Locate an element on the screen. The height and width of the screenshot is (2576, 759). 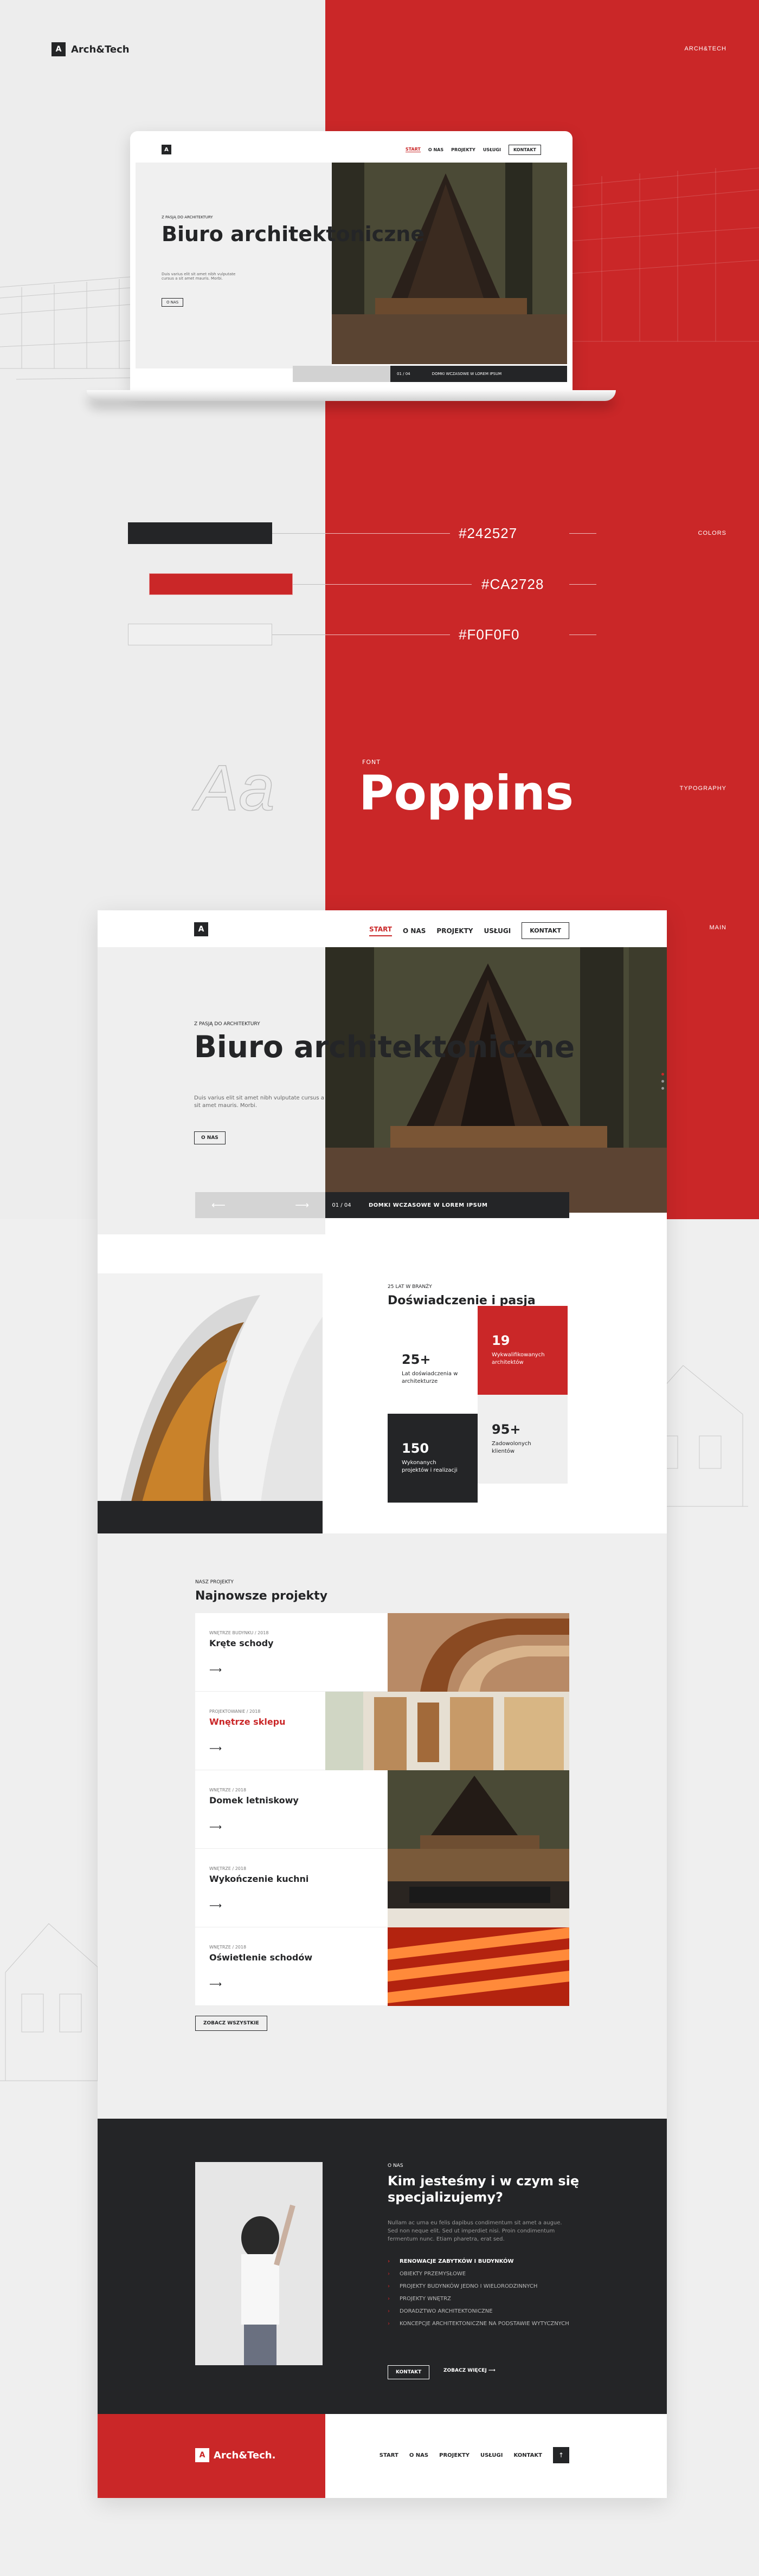
side-tag-colors: COLORS is located at coordinates (712, 533).